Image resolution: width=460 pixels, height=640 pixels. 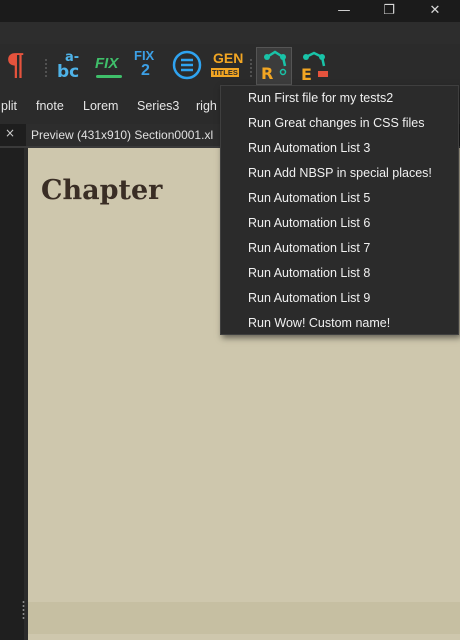 I want to click on clip-item: Lorem, so click(x=100, y=106).